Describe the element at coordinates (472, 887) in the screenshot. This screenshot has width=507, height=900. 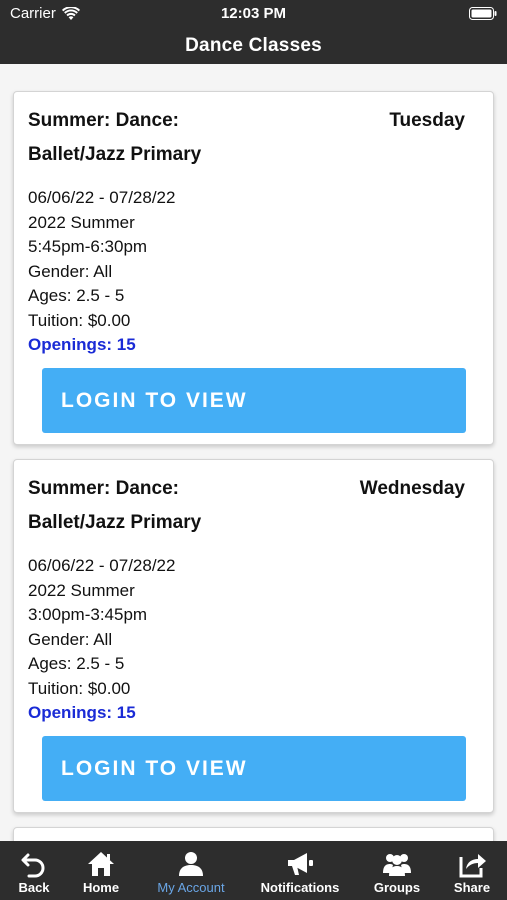
I see `tab-label: Share` at that location.